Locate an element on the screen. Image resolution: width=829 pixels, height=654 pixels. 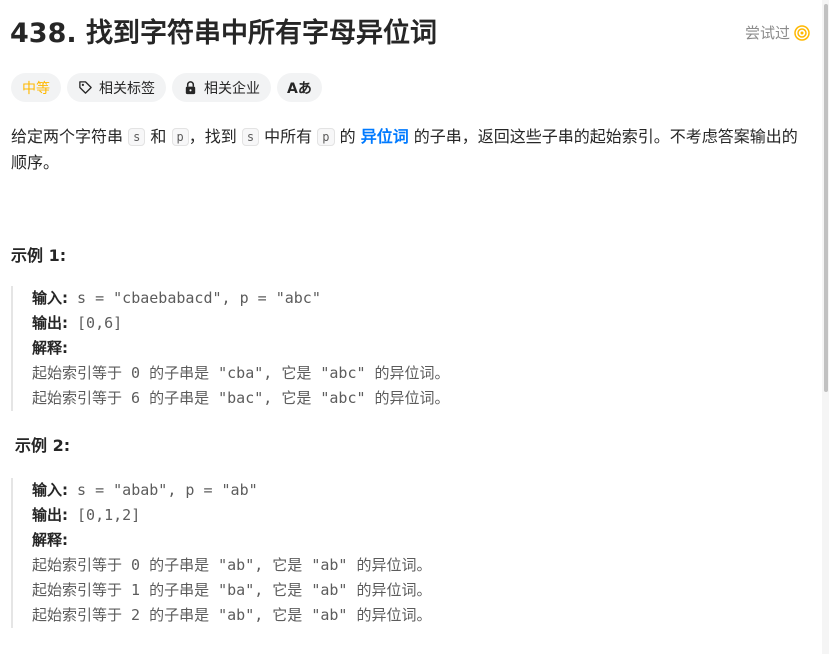
tags-row: 中等 相关标签 相关企业 Aあ is located at coordinates (166, 87).